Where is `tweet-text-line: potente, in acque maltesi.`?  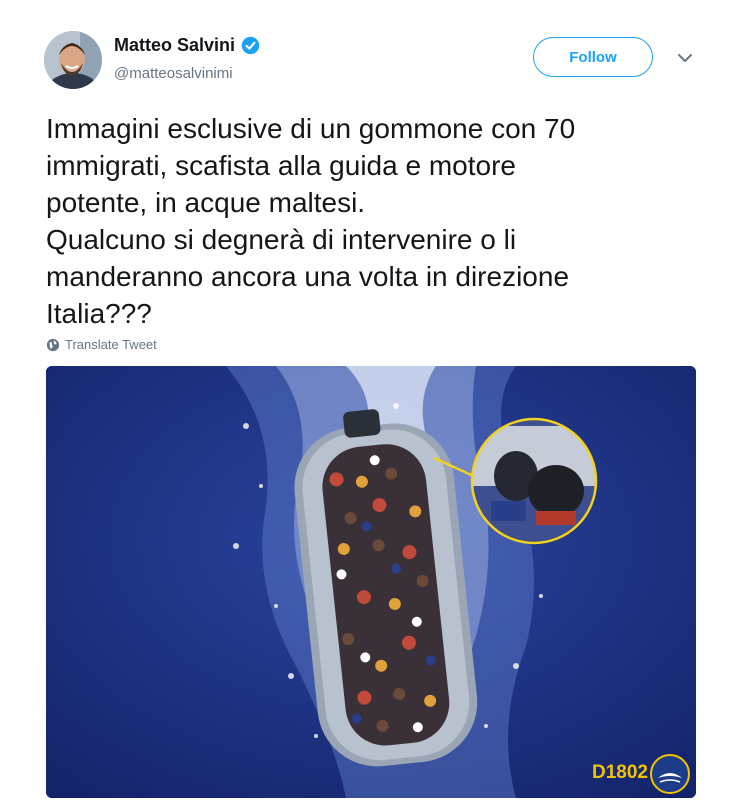
tweet-text-line: potente, in acque maltesi. is located at coordinates (206, 202).